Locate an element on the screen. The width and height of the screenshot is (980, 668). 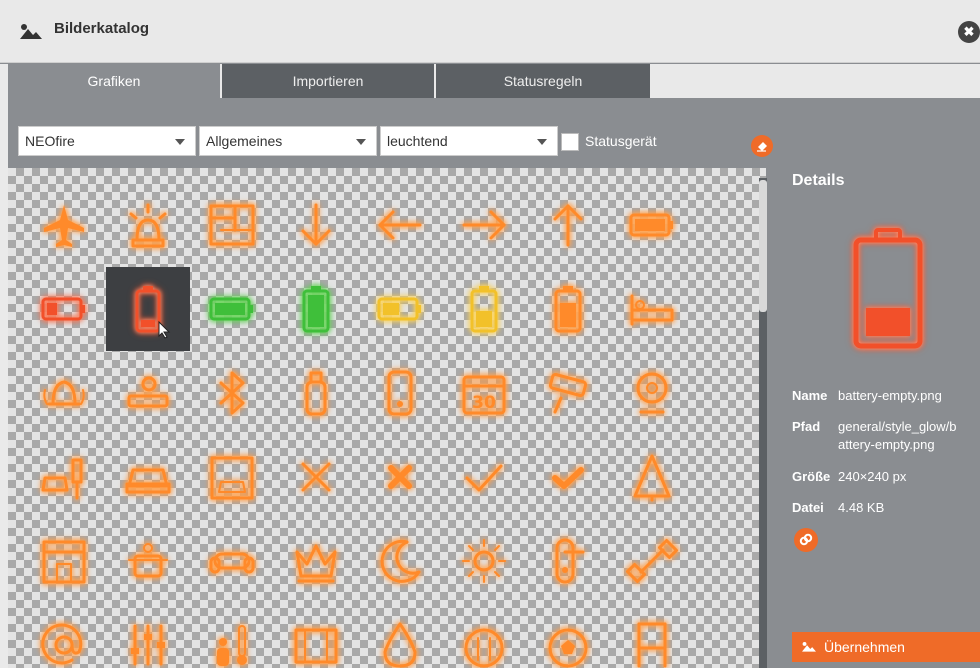
check-bold-icon is located at coordinates (568, 478).